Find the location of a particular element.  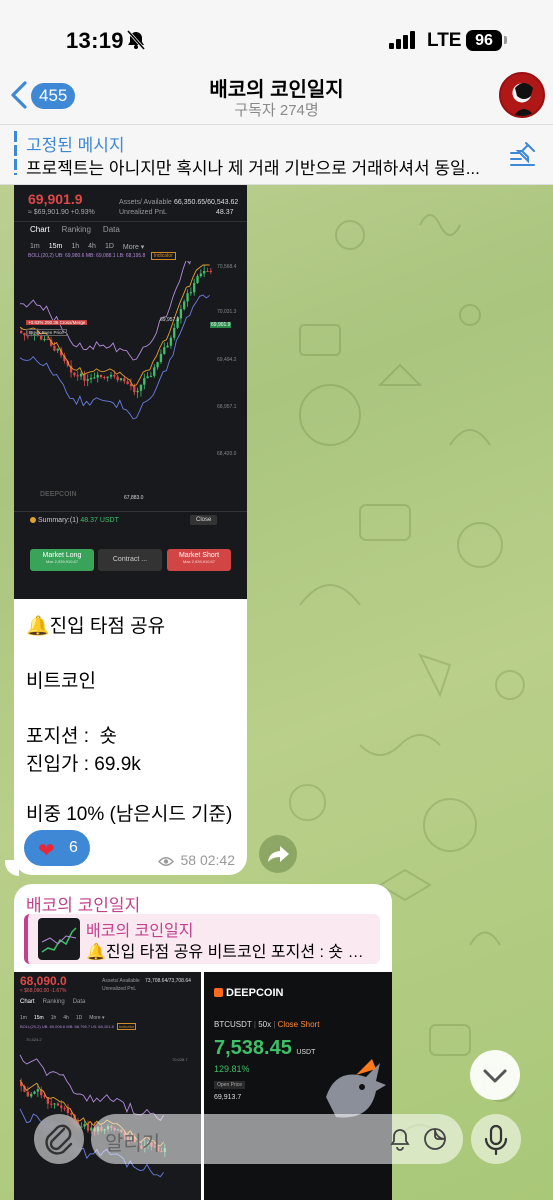

chevron-down-icon is located at coordinates (495, 1076).